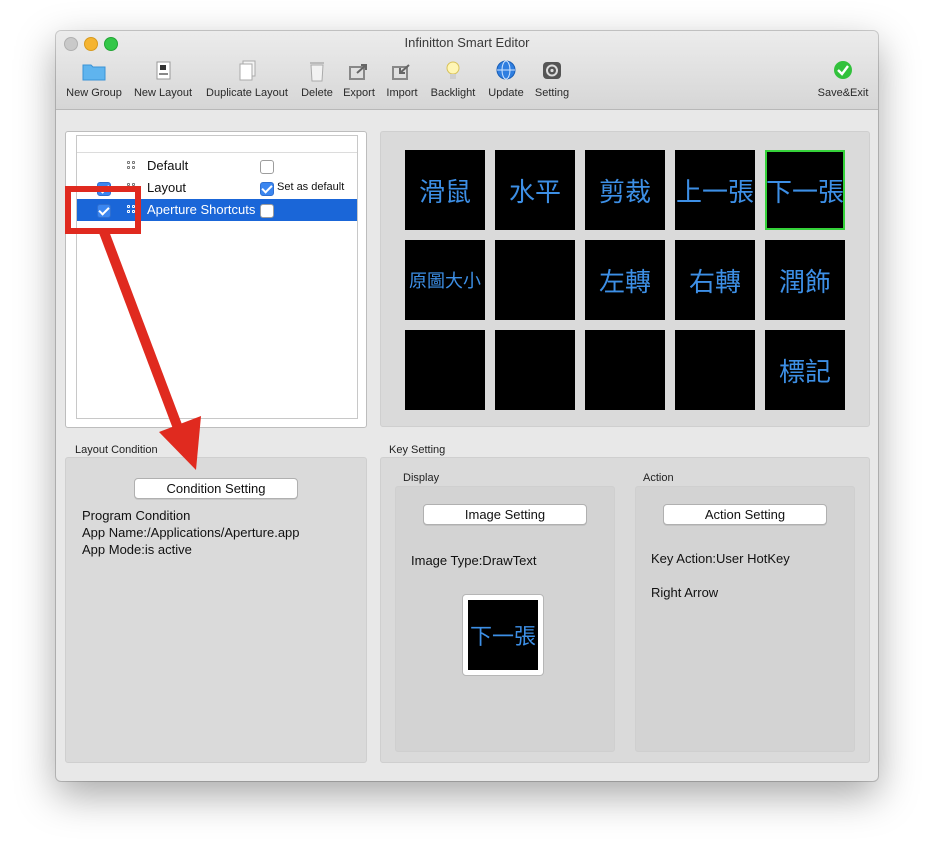 Image resolution: width=935 pixels, height=862 pixels. Describe the element at coordinates (103, 210) in the screenshot. I see `annotation-highlight-box` at that location.